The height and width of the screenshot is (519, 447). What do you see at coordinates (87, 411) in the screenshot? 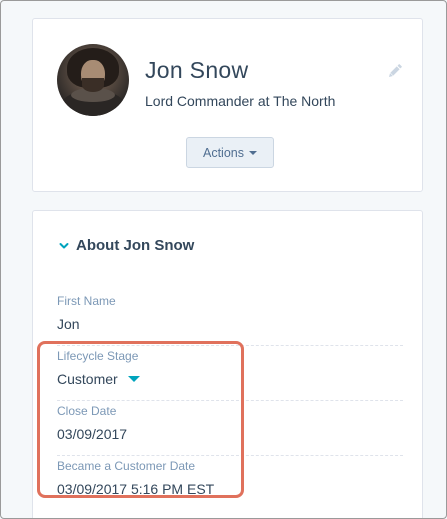
I see `field-label: Close Date` at bounding box center [87, 411].